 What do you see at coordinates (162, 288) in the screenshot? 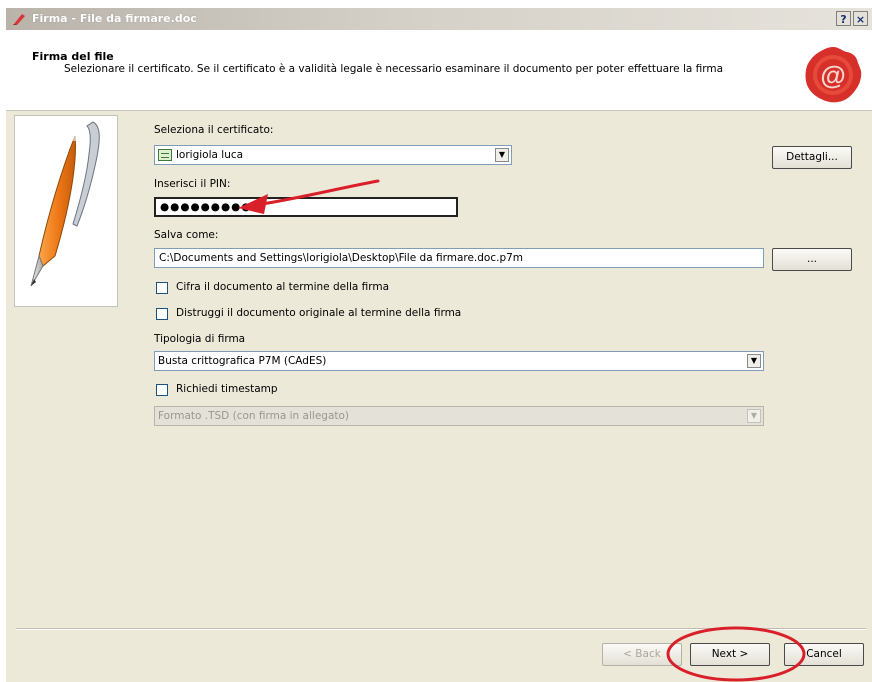
I see `encrypt-checkbox` at bounding box center [162, 288].